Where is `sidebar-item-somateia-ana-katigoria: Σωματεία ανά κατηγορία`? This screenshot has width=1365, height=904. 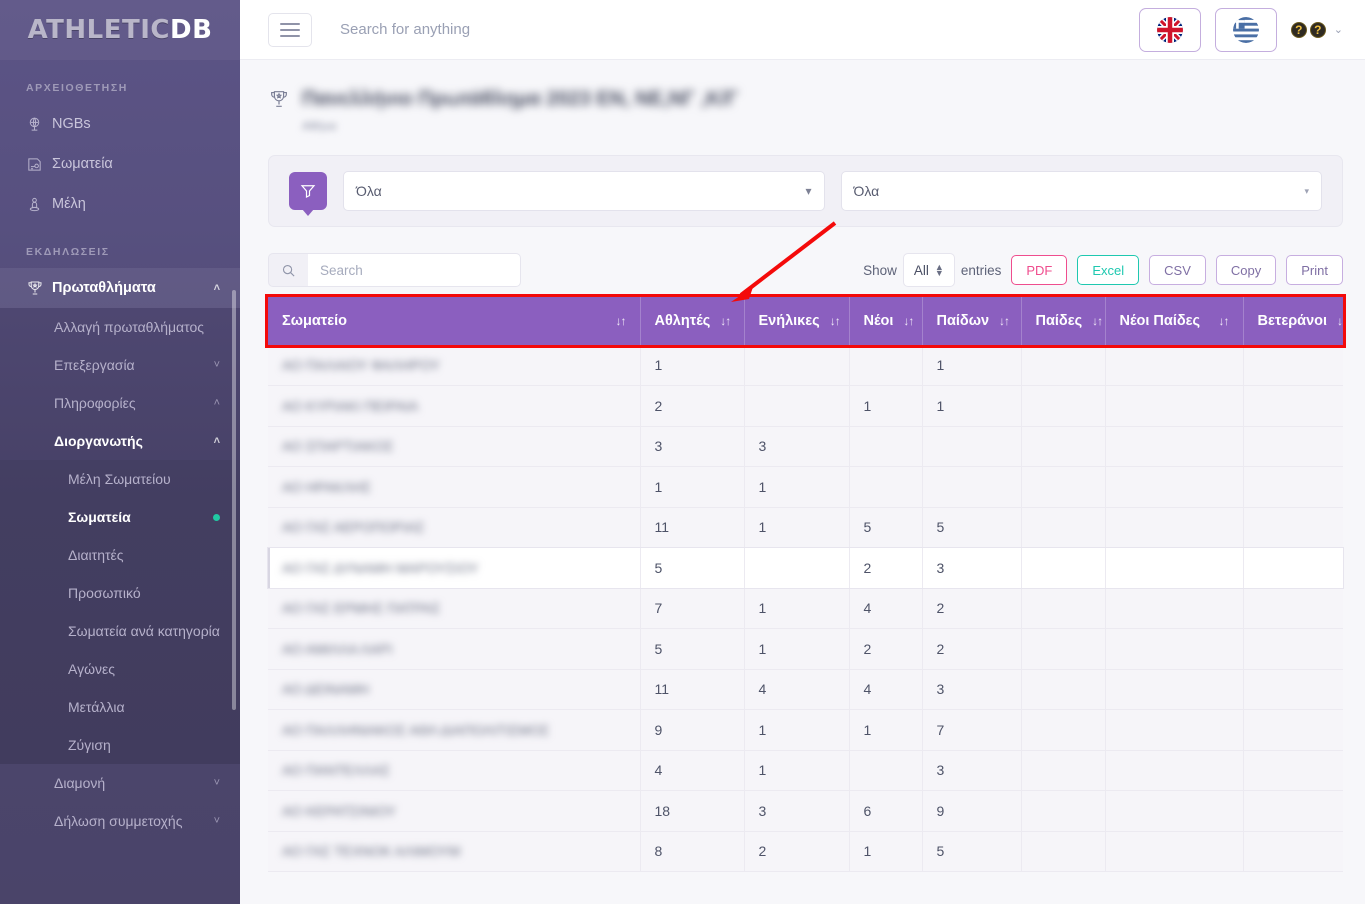 sidebar-item-somateia-ana-katigoria: Σωματεία ανά κατηγορία is located at coordinates (120, 631).